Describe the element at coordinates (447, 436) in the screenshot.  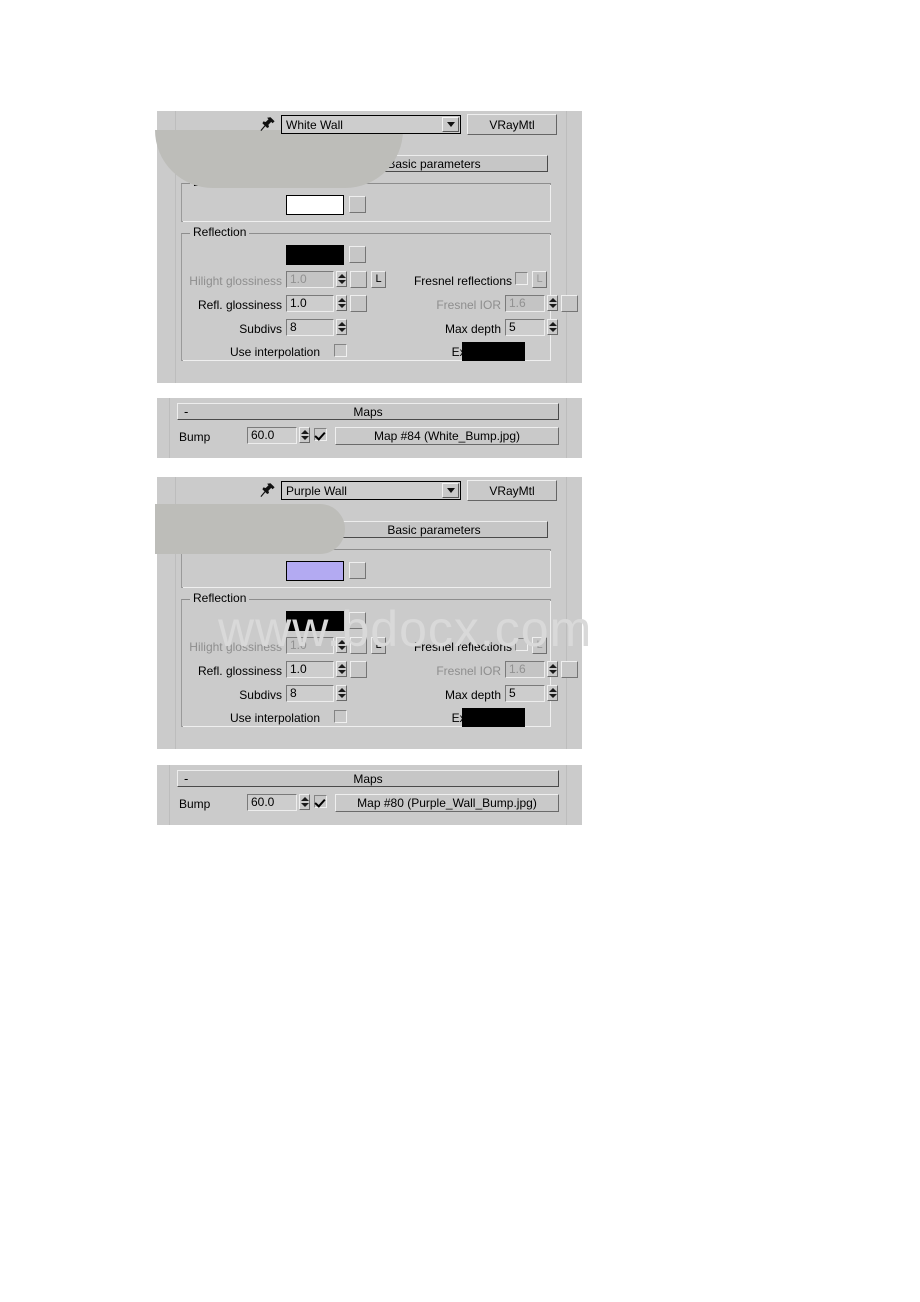
I see `bump-map-button: Map #84 (White_Bump.jpg)` at that location.